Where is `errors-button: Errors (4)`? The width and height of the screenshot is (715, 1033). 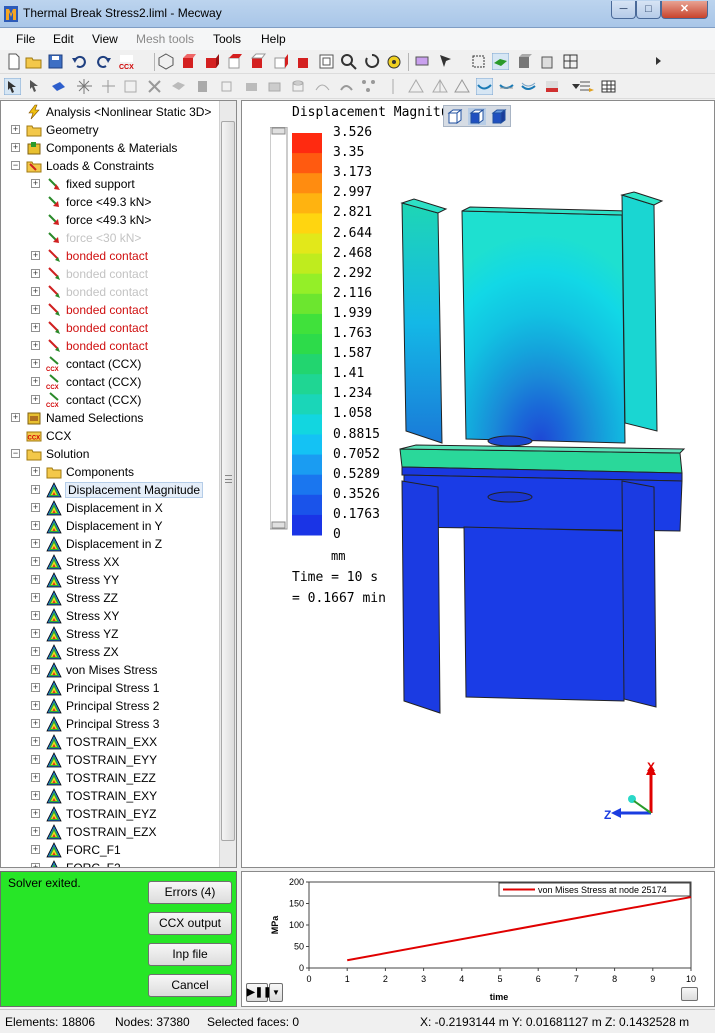 errors-button: Errors (4) is located at coordinates (190, 892).